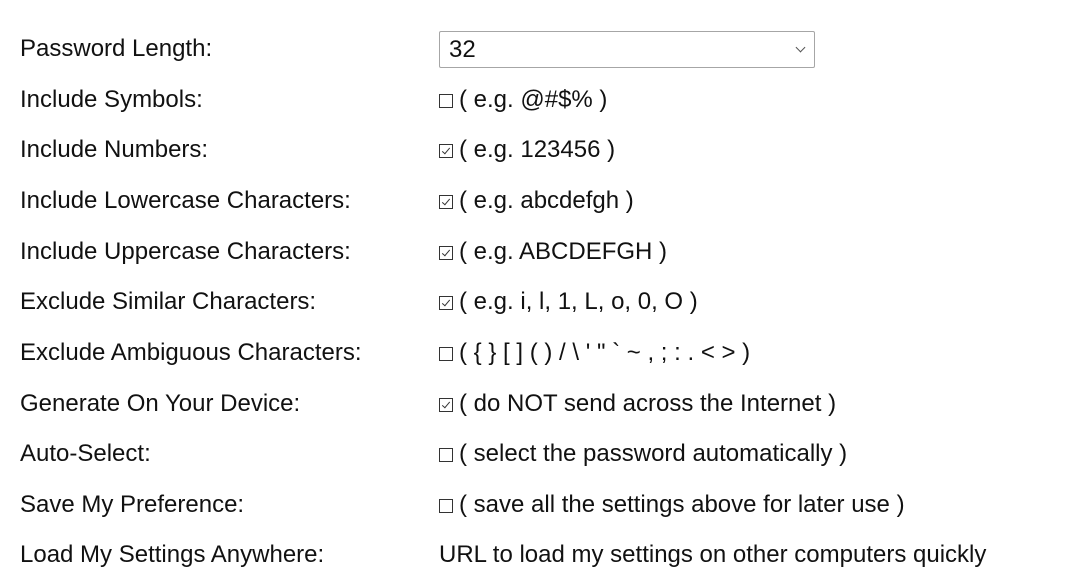  Describe the element at coordinates (446, 253) in the screenshot. I see `include-uppercase-checkbox` at that location.